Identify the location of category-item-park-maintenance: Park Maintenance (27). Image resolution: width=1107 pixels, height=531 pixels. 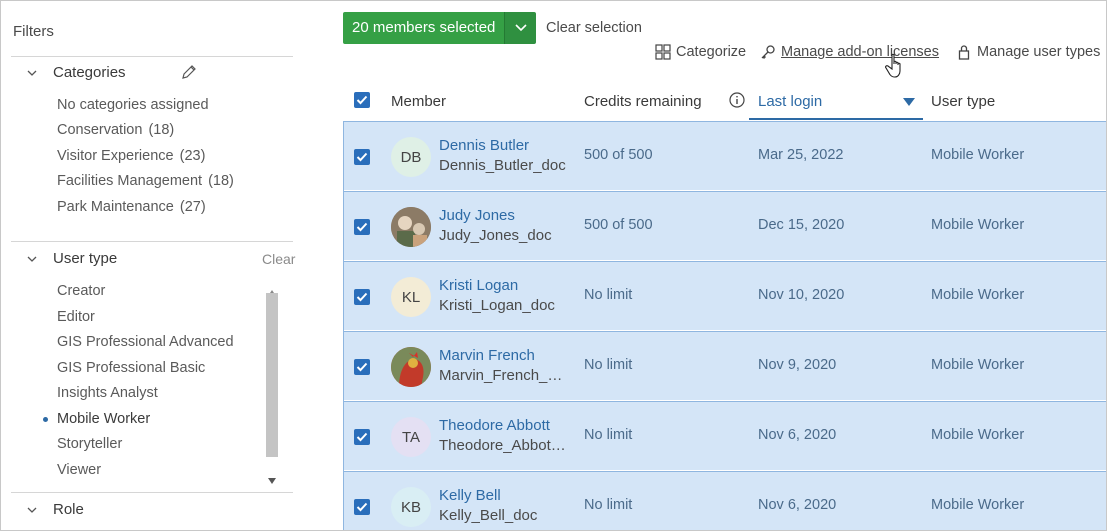
(131, 207).